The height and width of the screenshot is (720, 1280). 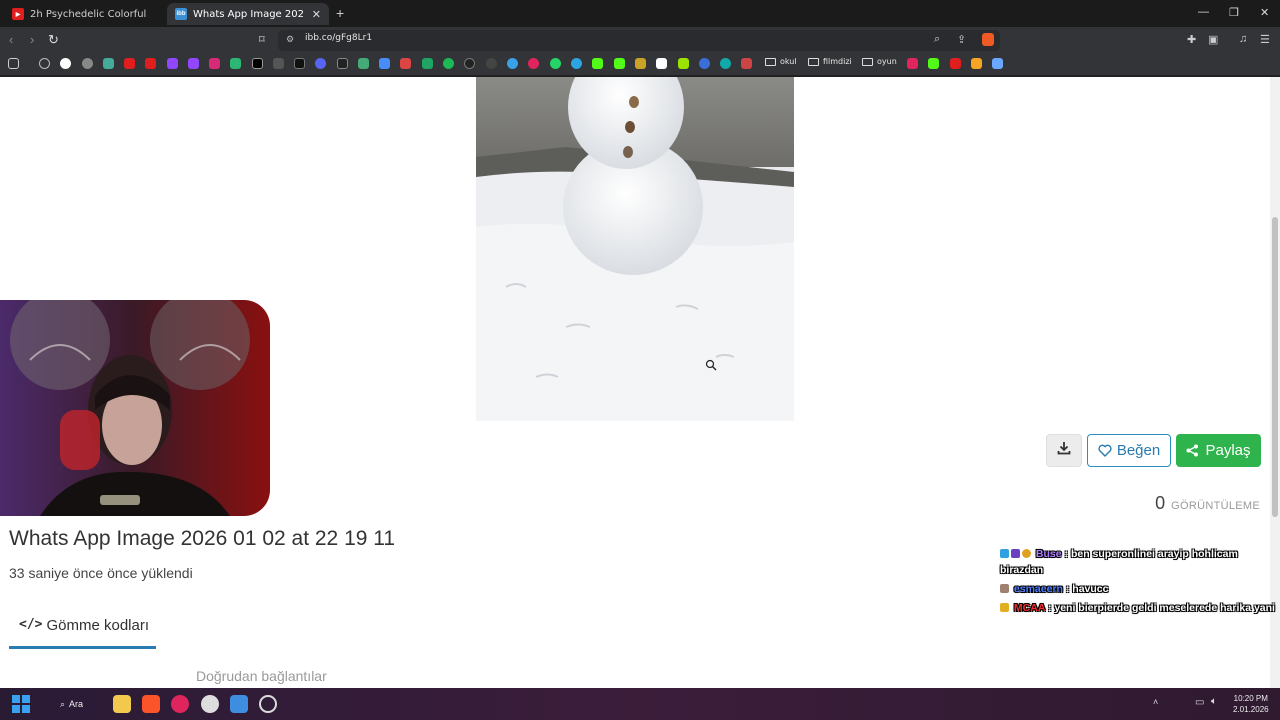 I want to click on bookmark-folder-okul: okul, so click(x=781, y=61).